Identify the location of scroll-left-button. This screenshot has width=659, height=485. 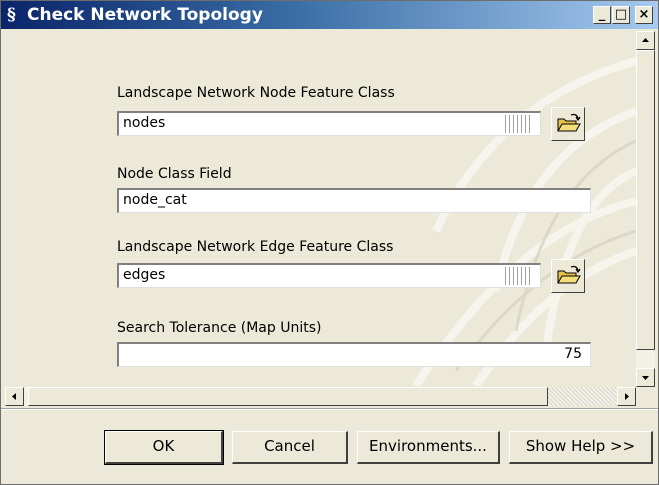
(14, 396).